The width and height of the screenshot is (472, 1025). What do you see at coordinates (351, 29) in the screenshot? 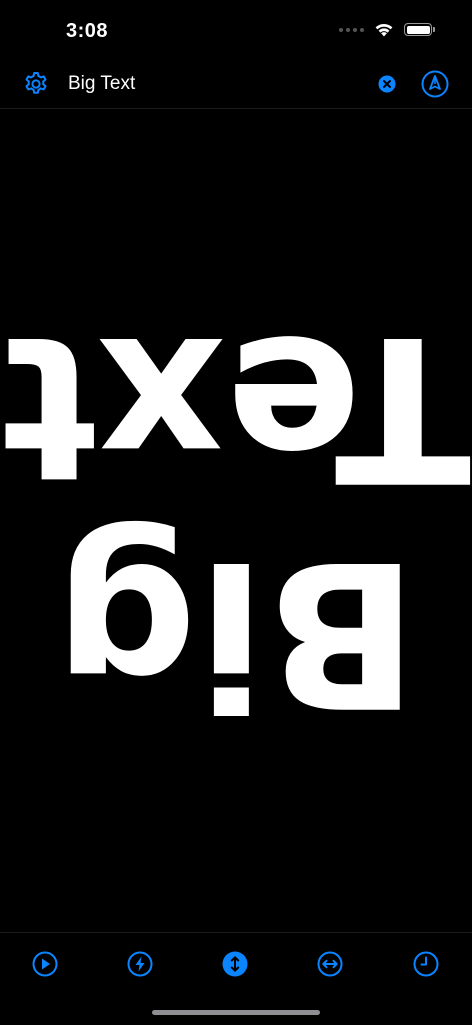
I see `cellular-signal-icon` at bounding box center [351, 29].